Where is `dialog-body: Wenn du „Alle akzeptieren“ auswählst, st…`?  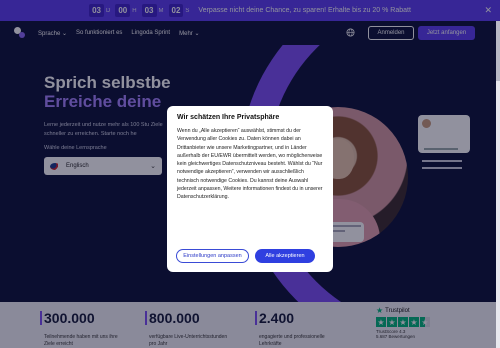
dialog-body: Wenn du „Alle akzeptieren“ auswählst, st… is located at coordinates (250, 164).